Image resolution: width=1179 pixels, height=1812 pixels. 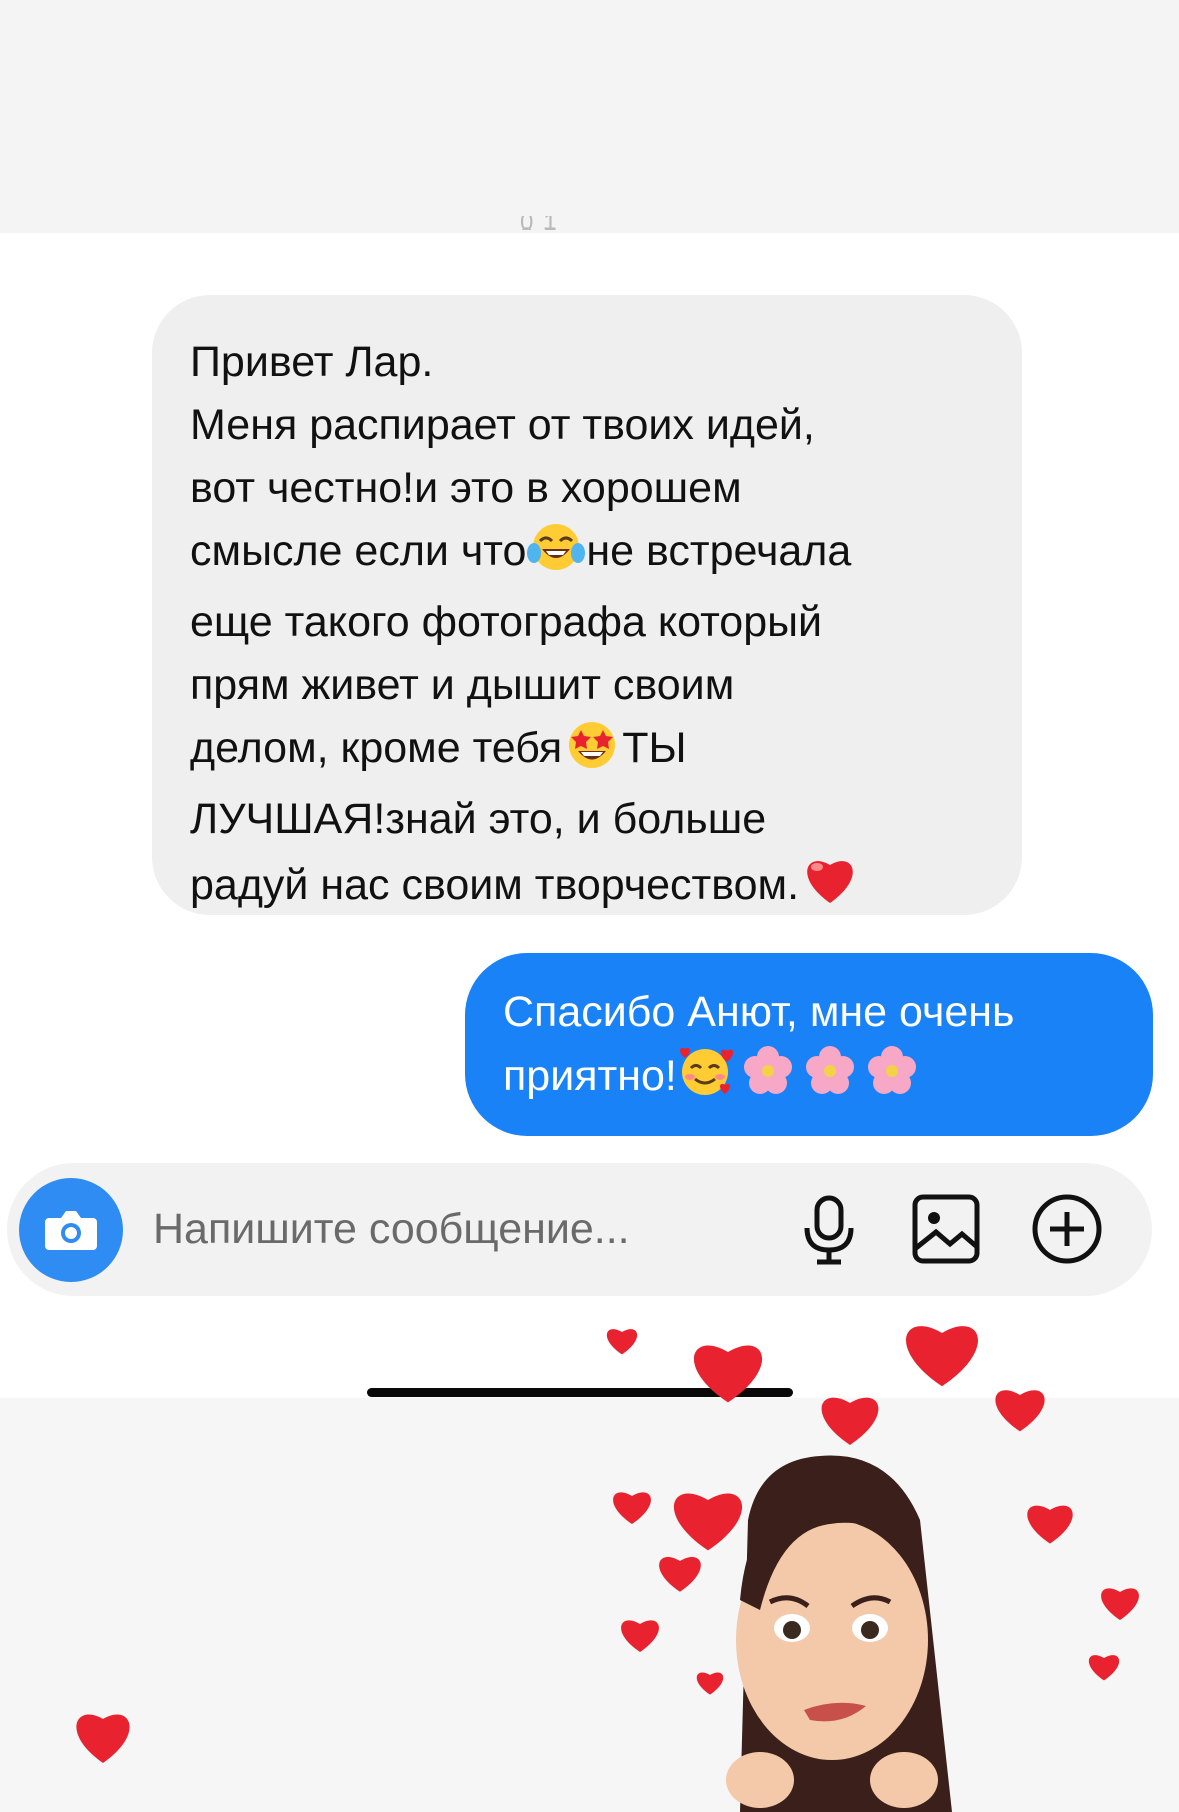 I want to click on microphone-button, so click(x=829, y=1232).